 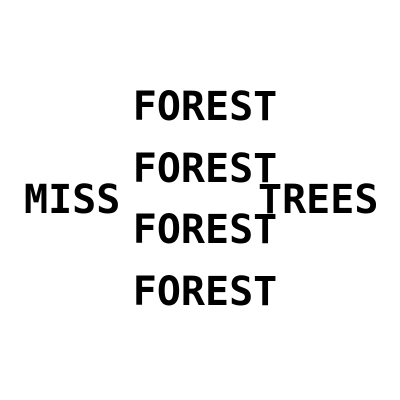 I want to click on forest-word-4: FOREST, so click(x=205, y=292).